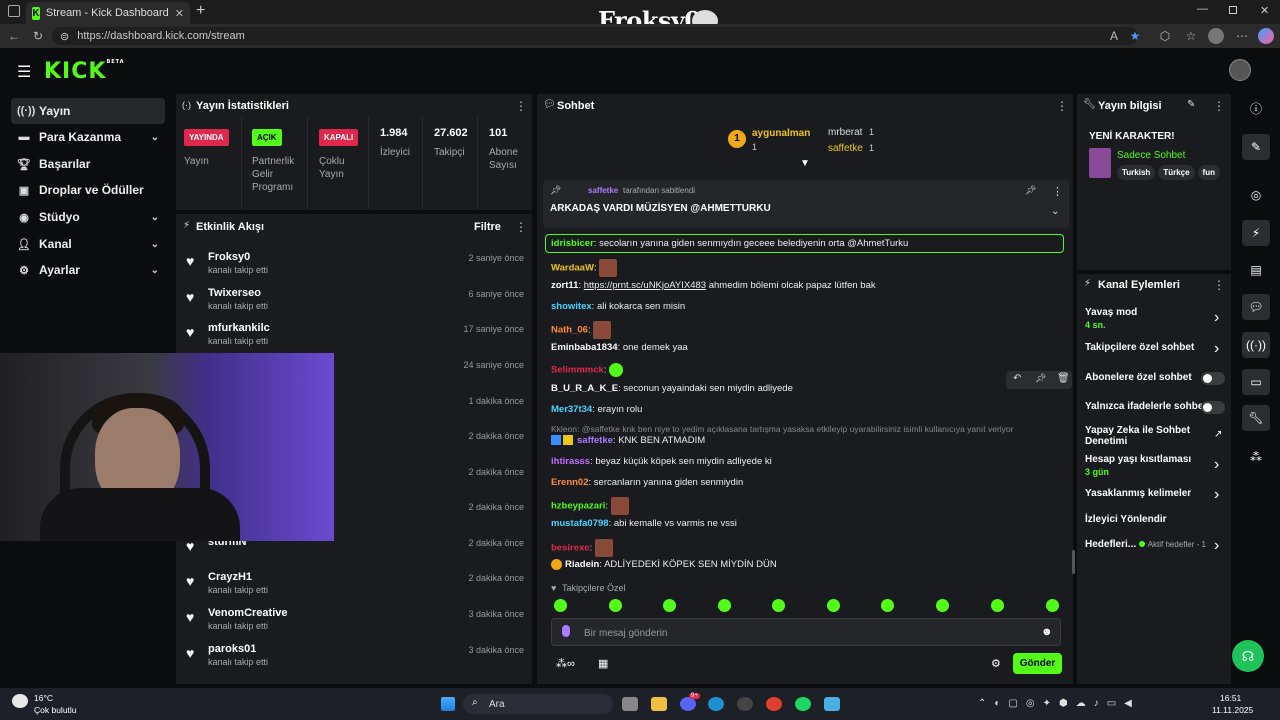  Describe the element at coordinates (571, 306) in the screenshot. I see `chat-username: showitex` at that location.